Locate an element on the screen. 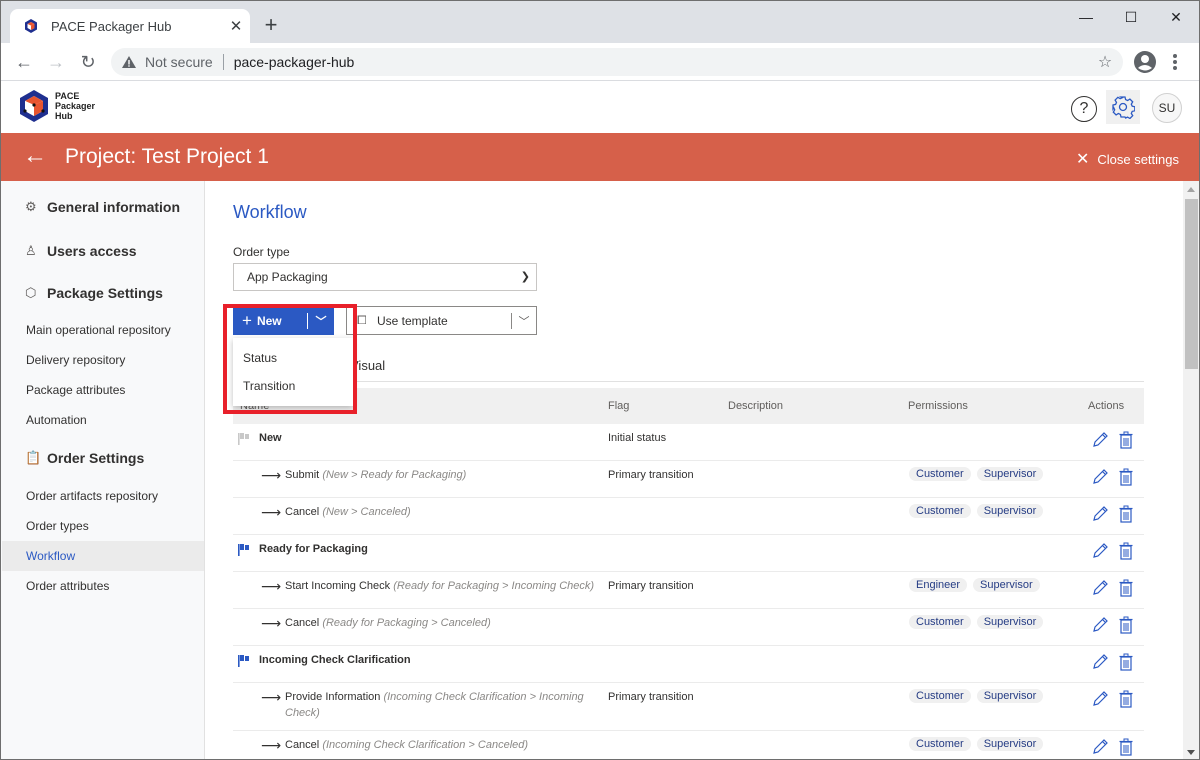 This screenshot has height=760, width=1200. new-tab-button: + is located at coordinates (271, 25).